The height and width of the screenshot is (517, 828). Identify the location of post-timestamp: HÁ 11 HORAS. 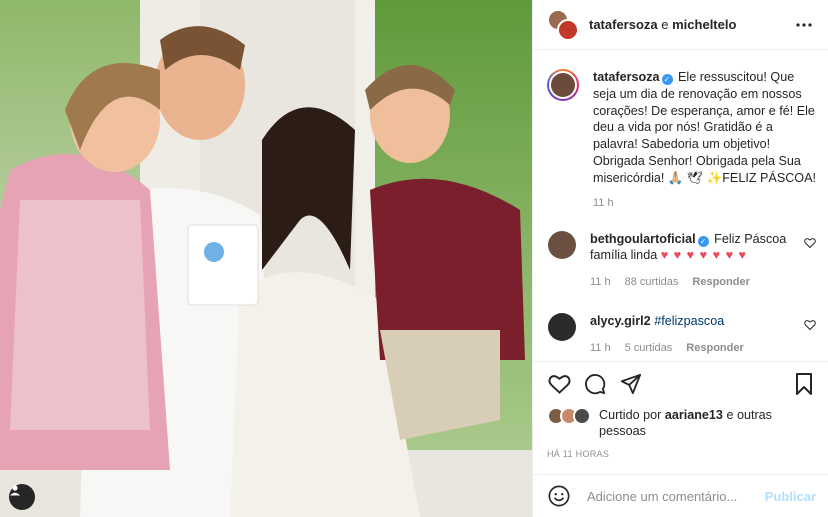
(578, 454).